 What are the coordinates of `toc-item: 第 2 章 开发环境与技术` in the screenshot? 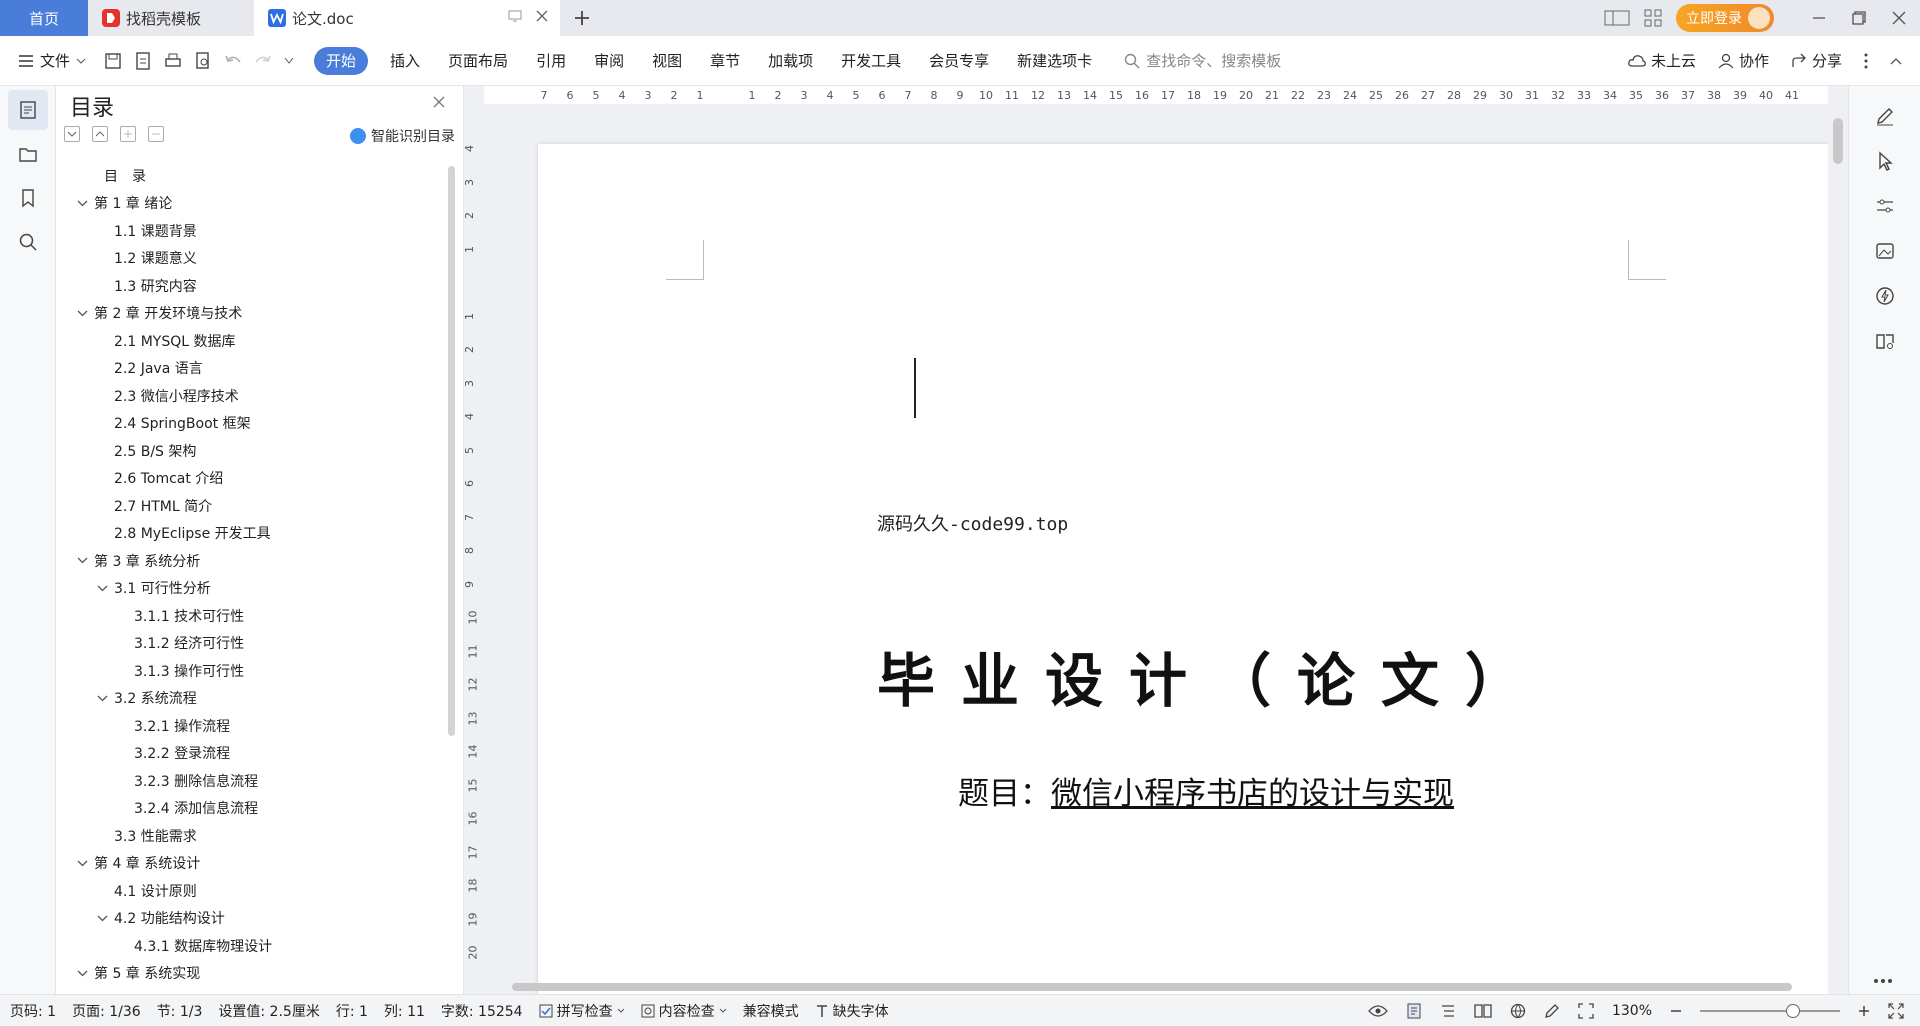 It's located at (252, 314).